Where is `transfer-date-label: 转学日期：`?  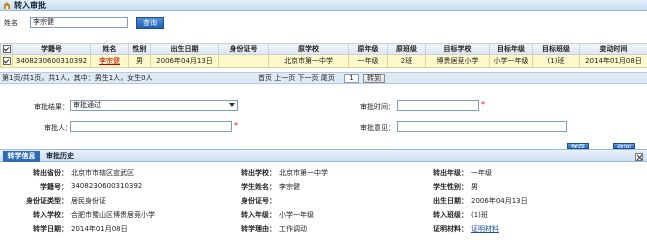 transfer-date-label: 转学日期： is located at coordinates (50, 229).